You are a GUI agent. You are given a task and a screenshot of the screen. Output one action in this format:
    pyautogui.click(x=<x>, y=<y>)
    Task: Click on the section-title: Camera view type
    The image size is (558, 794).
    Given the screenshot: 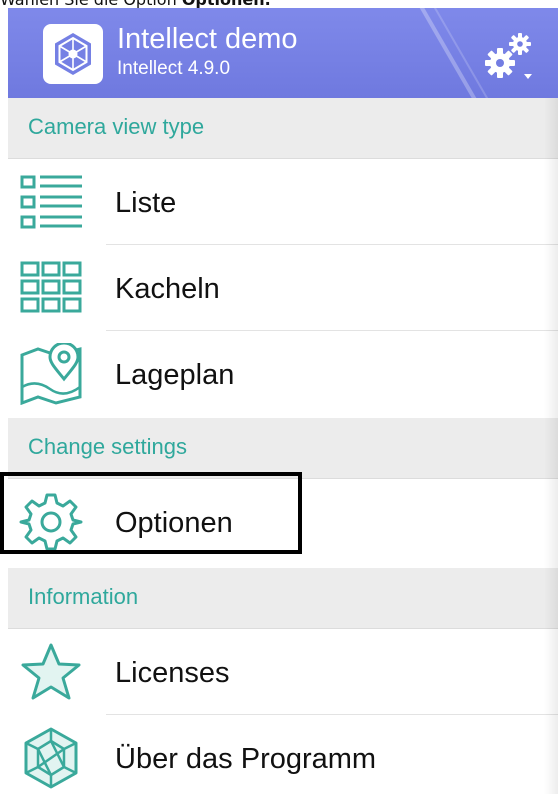 What is the action you would take?
    pyautogui.click(x=116, y=126)
    